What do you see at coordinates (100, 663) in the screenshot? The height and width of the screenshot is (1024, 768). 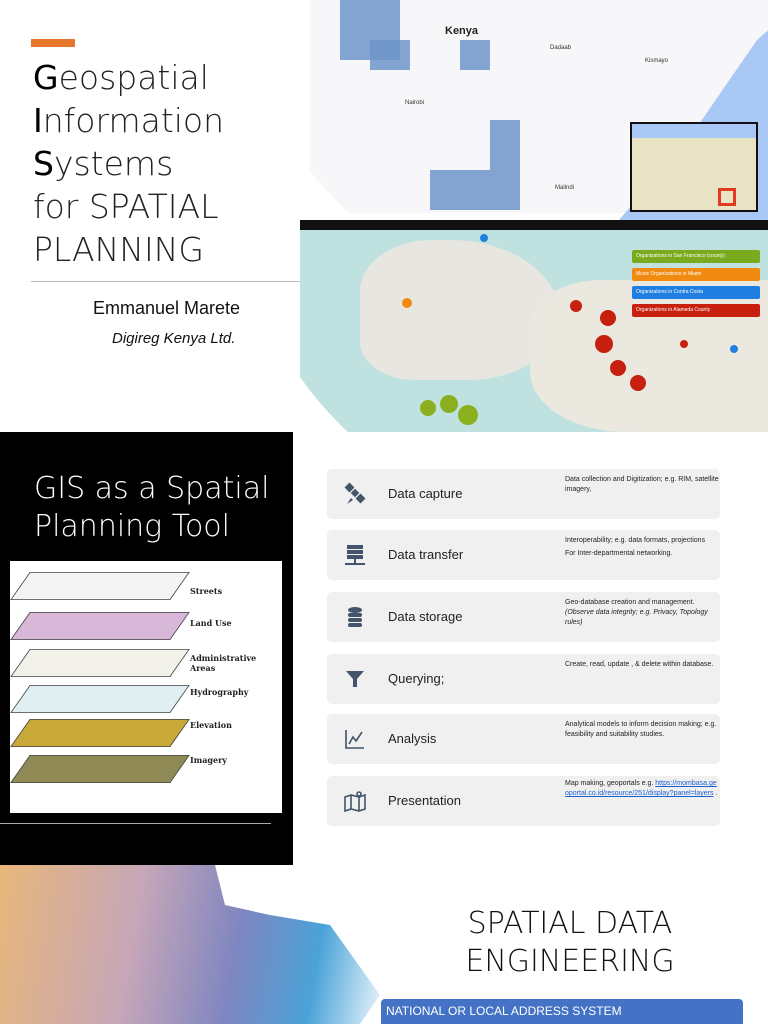 I see `admin-layer` at bounding box center [100, 663].